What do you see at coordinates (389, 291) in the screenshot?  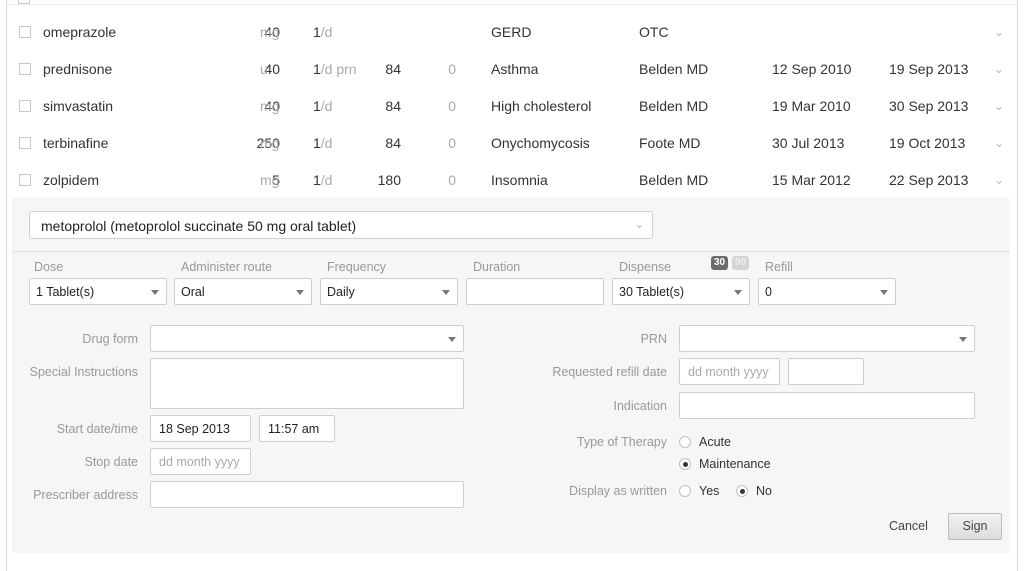 I see `frequency-select: Daily` at bounding box center [389, 291].